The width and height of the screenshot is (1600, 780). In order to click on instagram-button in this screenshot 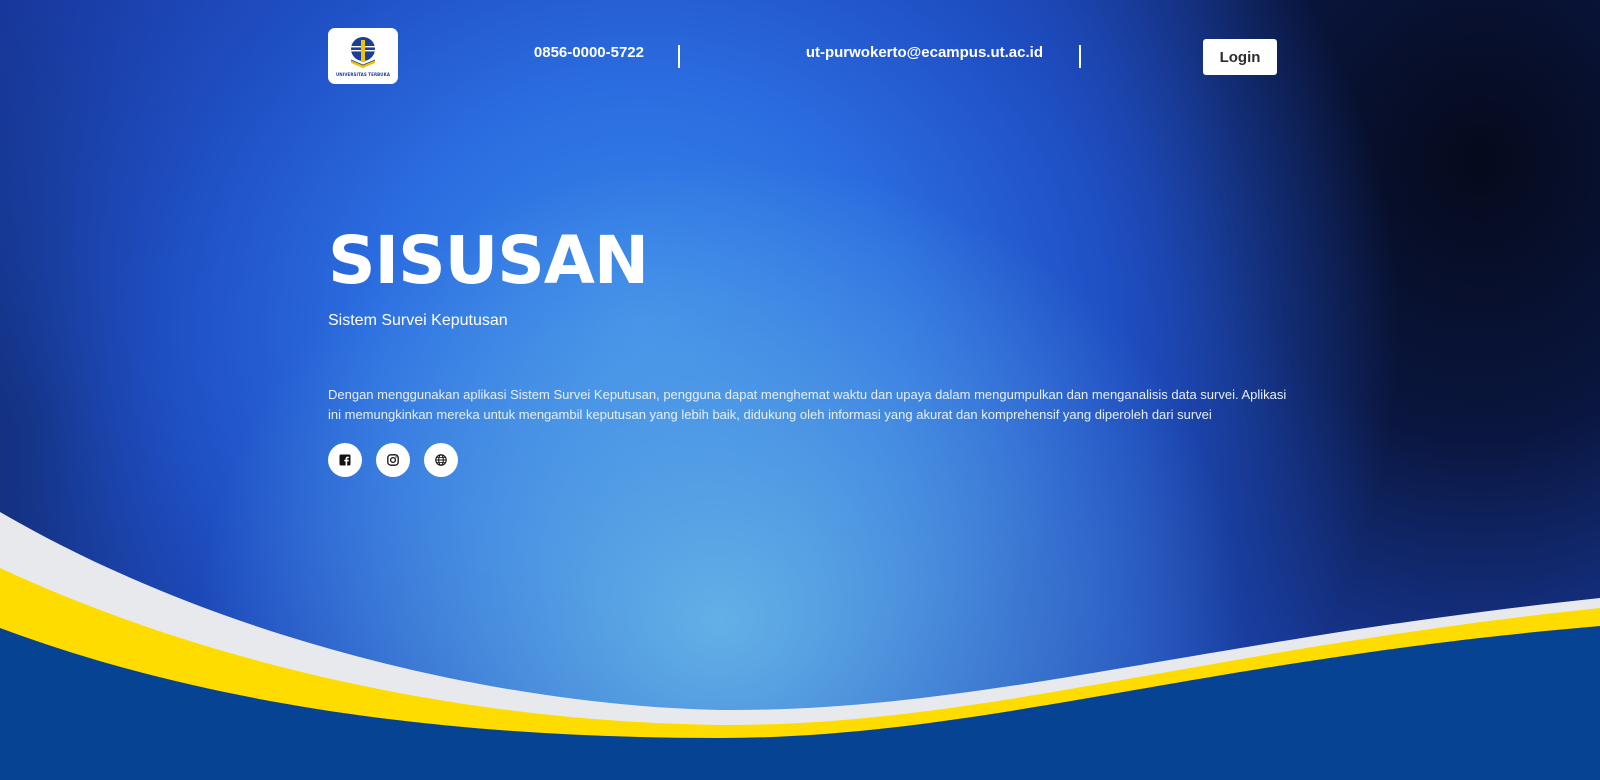, I will do `click(393, 460)`.